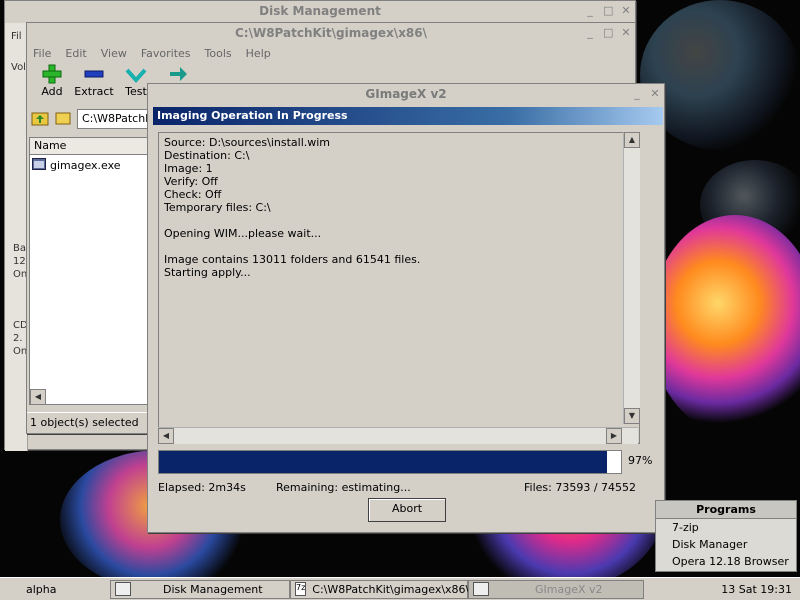 Image resolution: width=800 pixels, height=600 pixels. What do you see at coordinates (383, 462) in the screenshot?
I see `progress-fill` at bounding box center [383, 462].